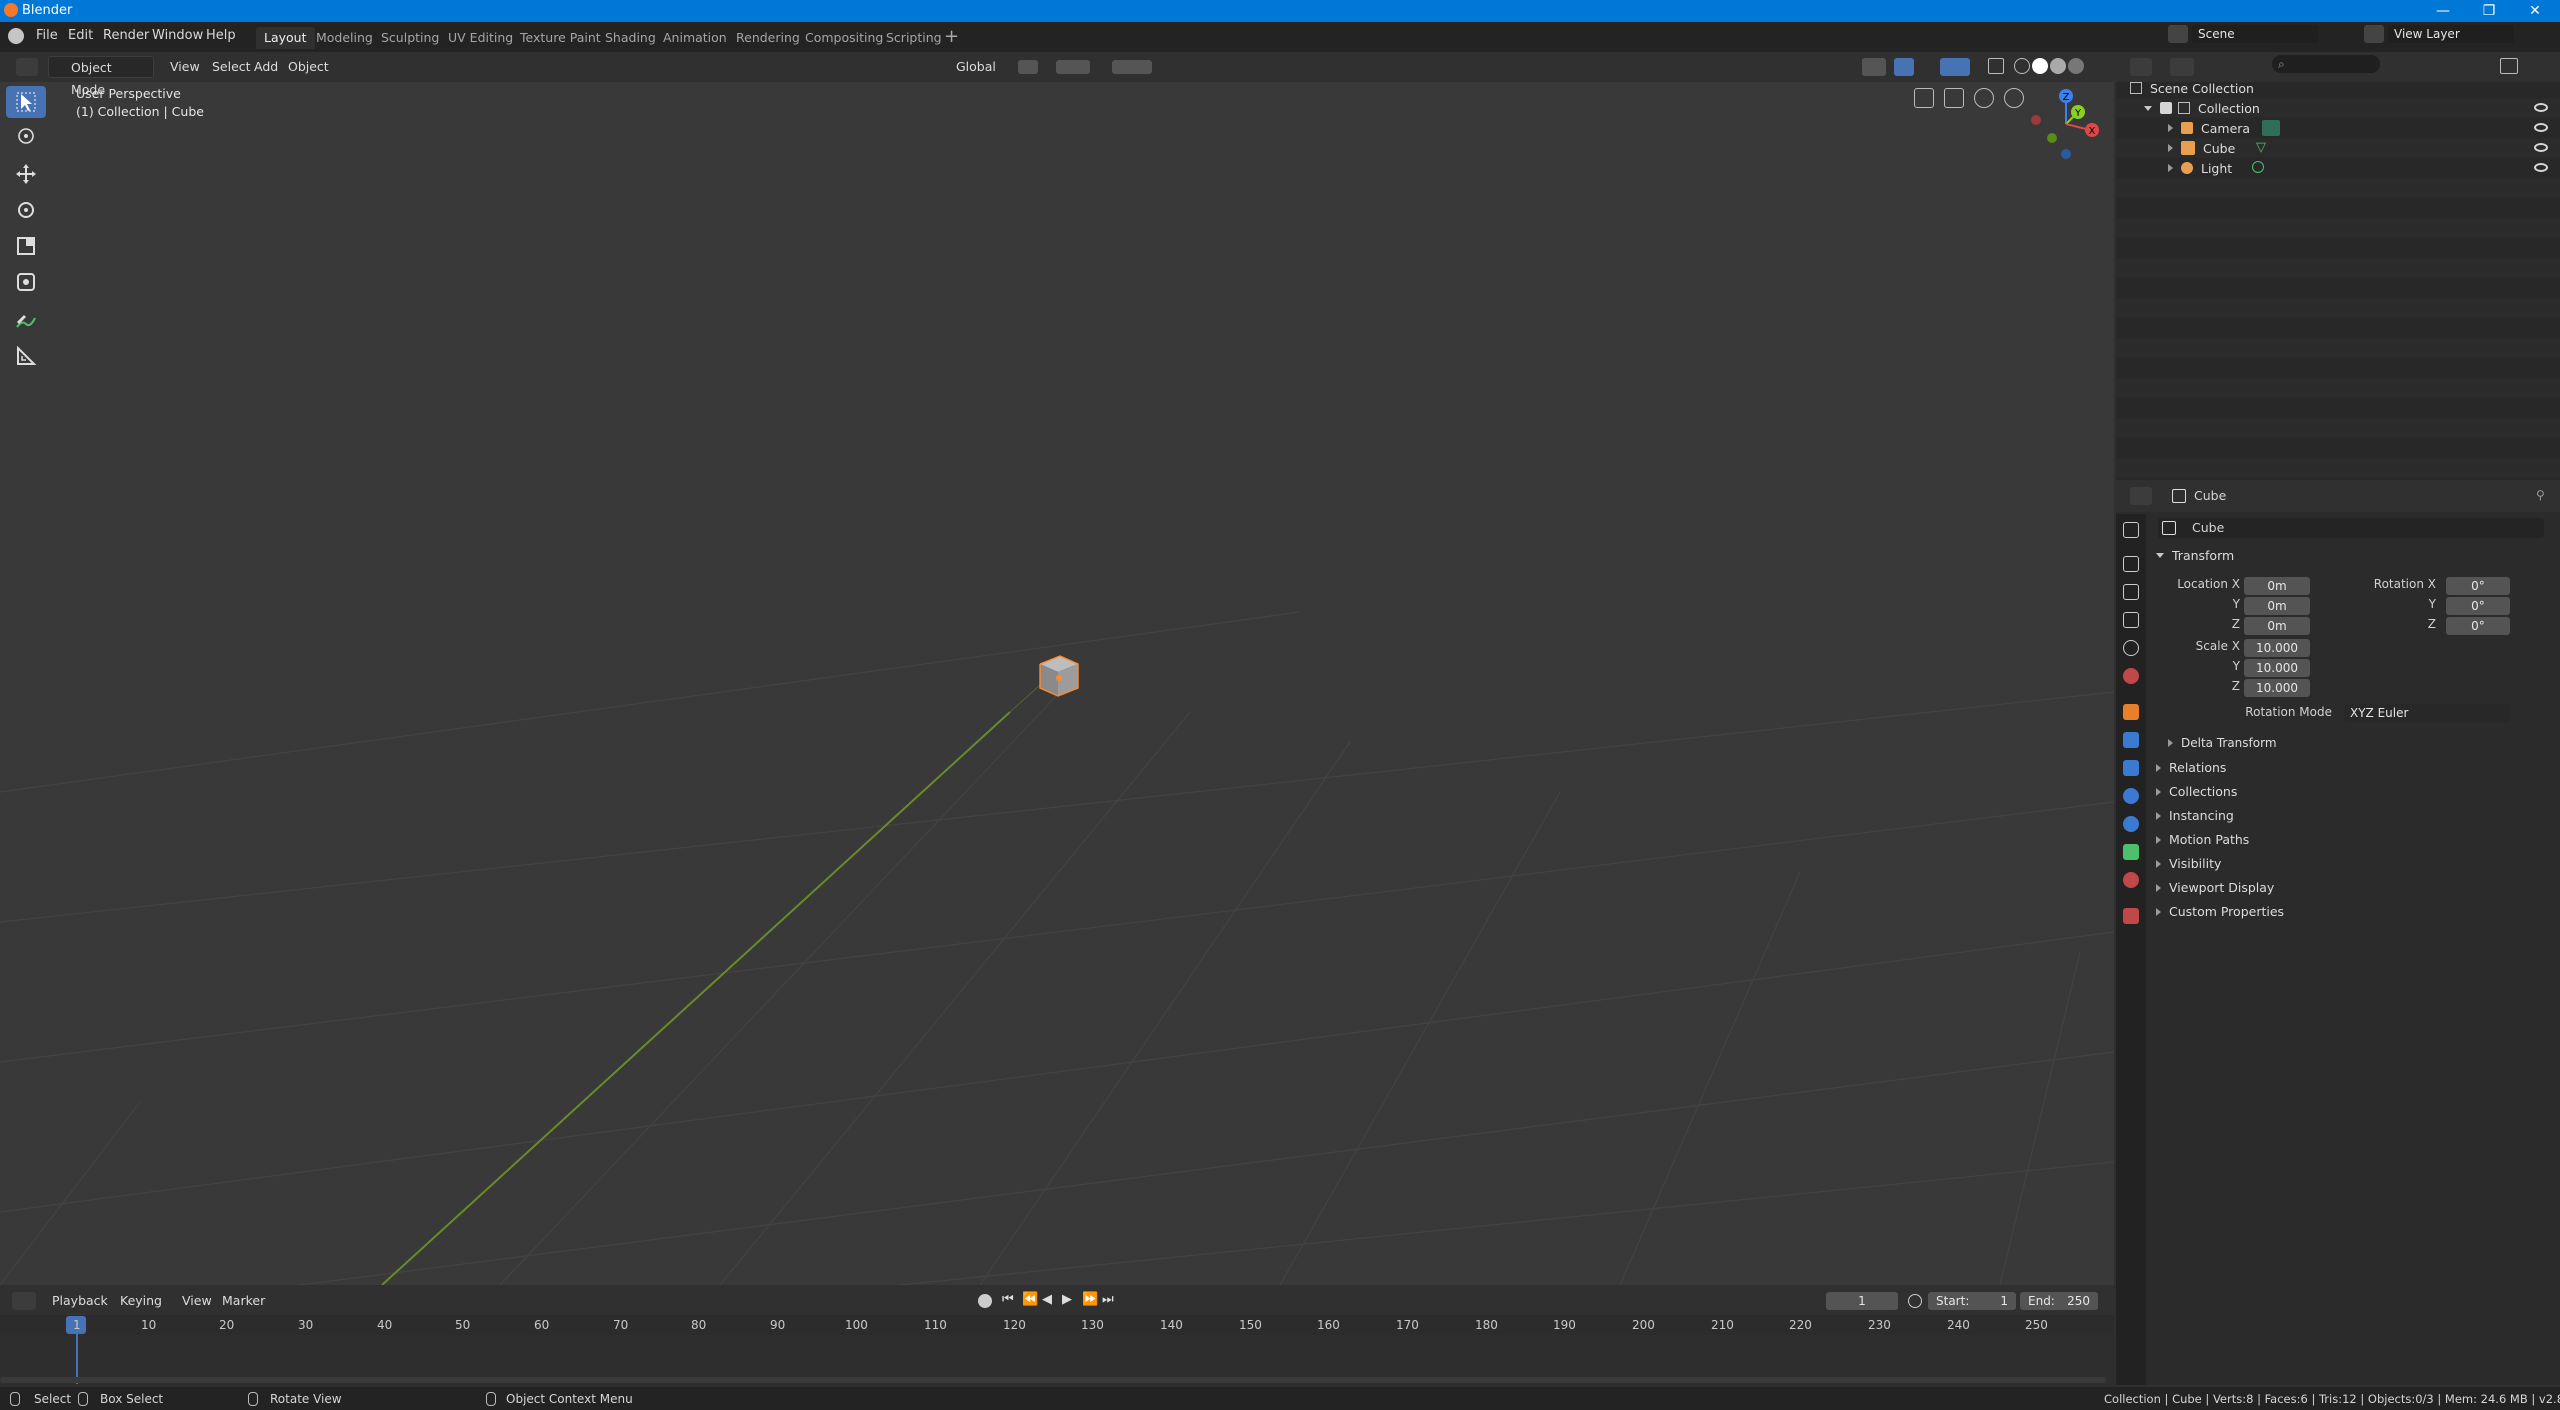 Image resolution: width=2560 pixels, height=1410 pixels. Describe the element at coordinates (308, 67) in the screenshot. I see `viewport-menu-object: Object` at that location.